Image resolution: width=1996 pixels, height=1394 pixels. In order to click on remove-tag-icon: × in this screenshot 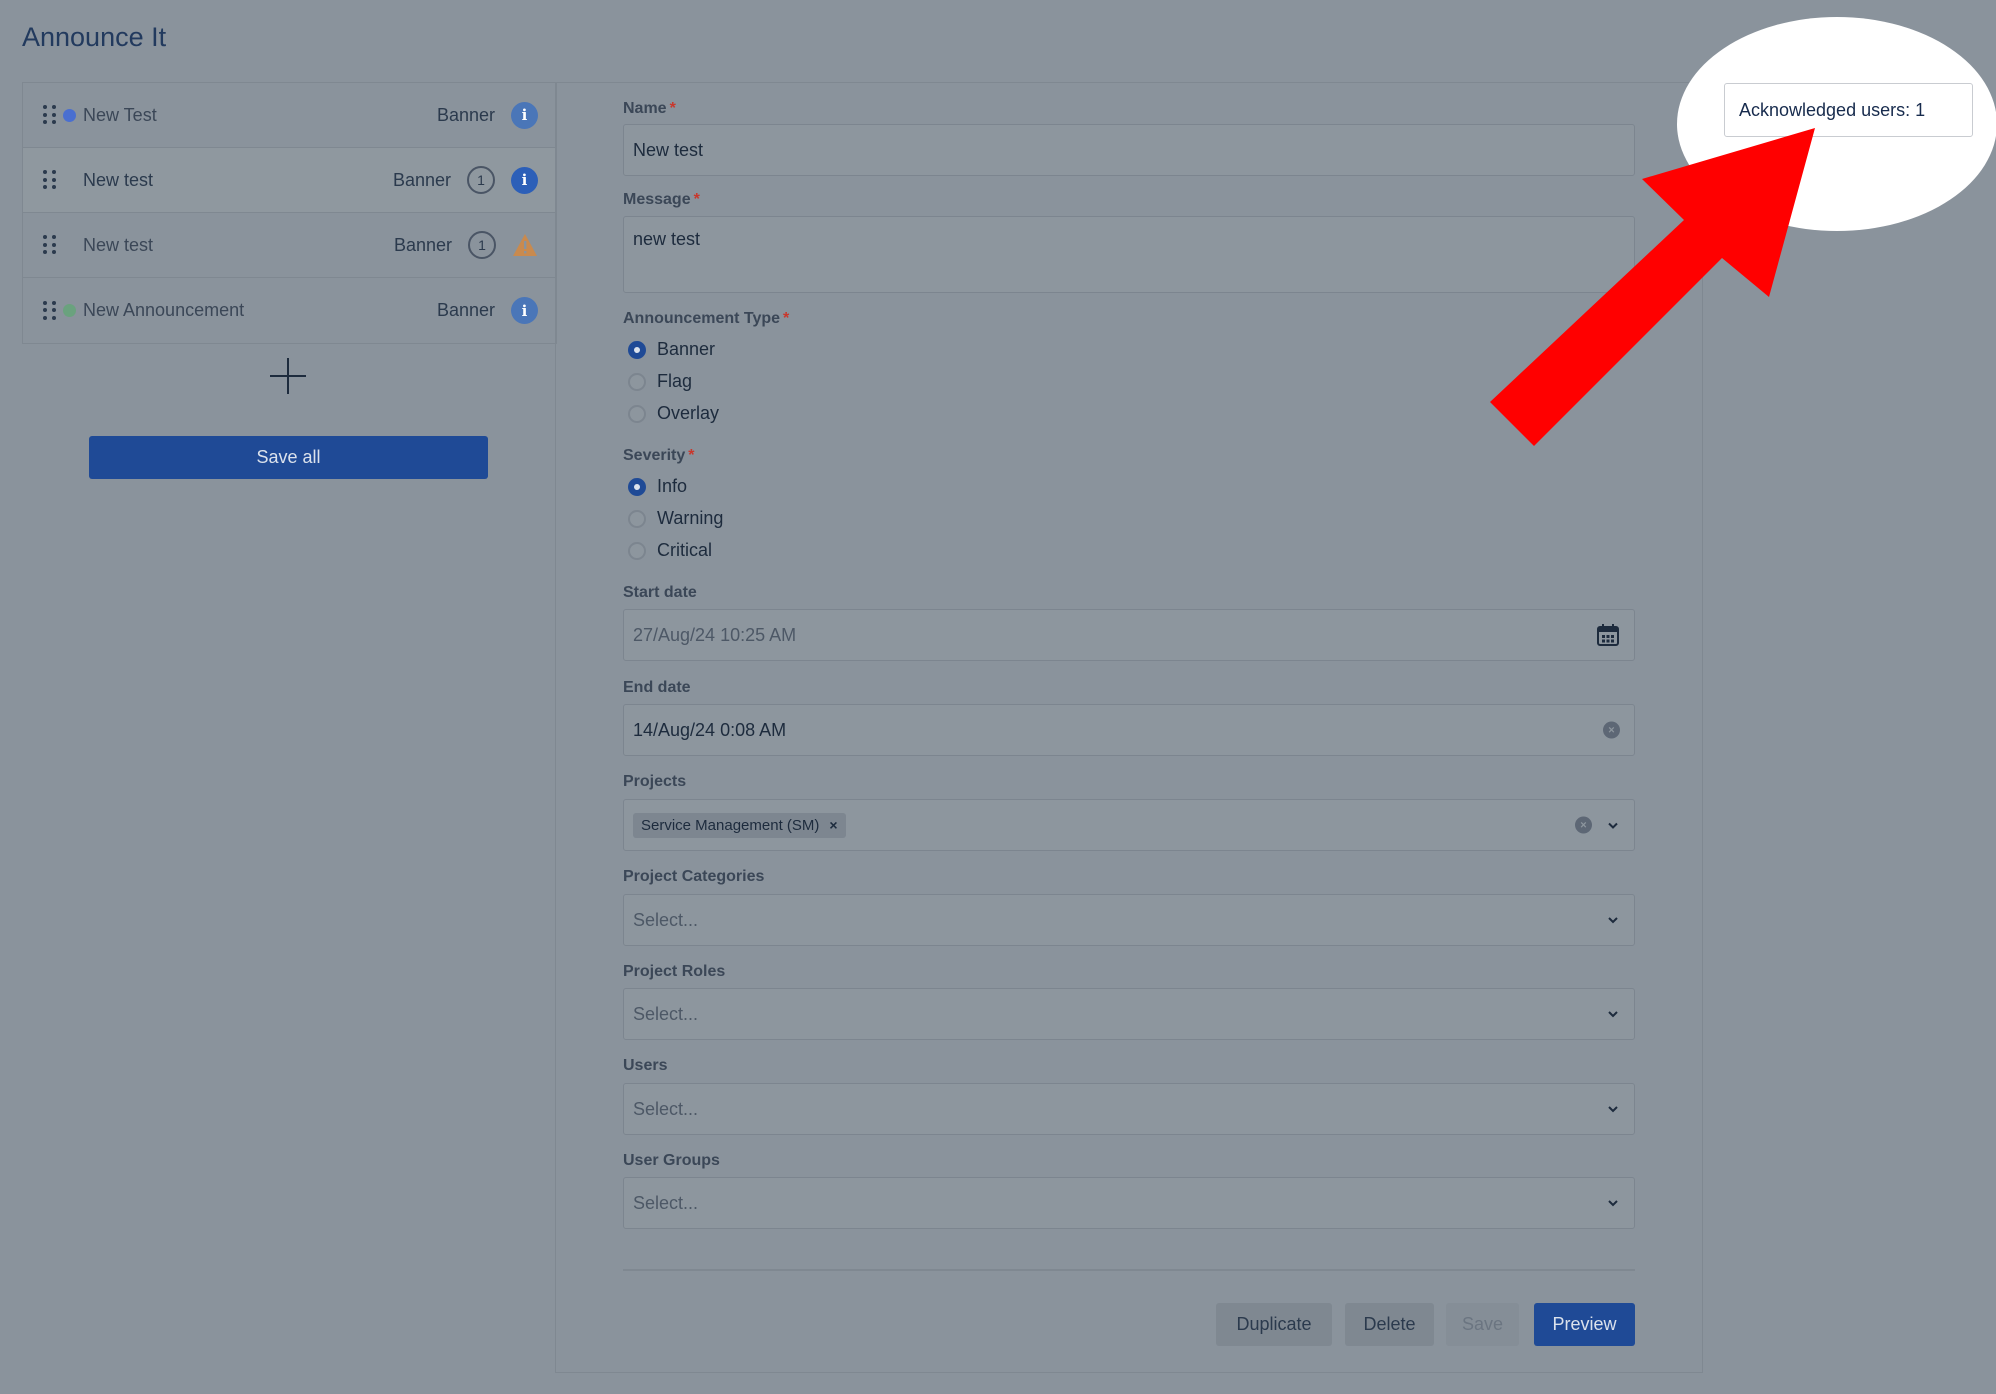, I will do `click(833, 825)`.